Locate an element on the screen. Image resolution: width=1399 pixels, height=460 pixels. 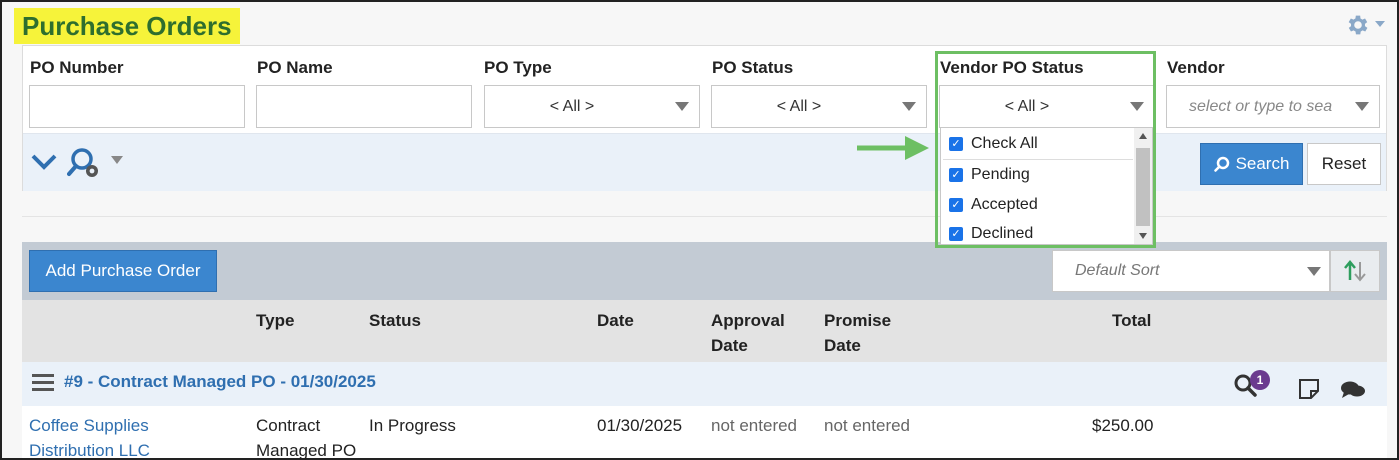
cell-line: Managed PO is located at coordinates (306, 450).